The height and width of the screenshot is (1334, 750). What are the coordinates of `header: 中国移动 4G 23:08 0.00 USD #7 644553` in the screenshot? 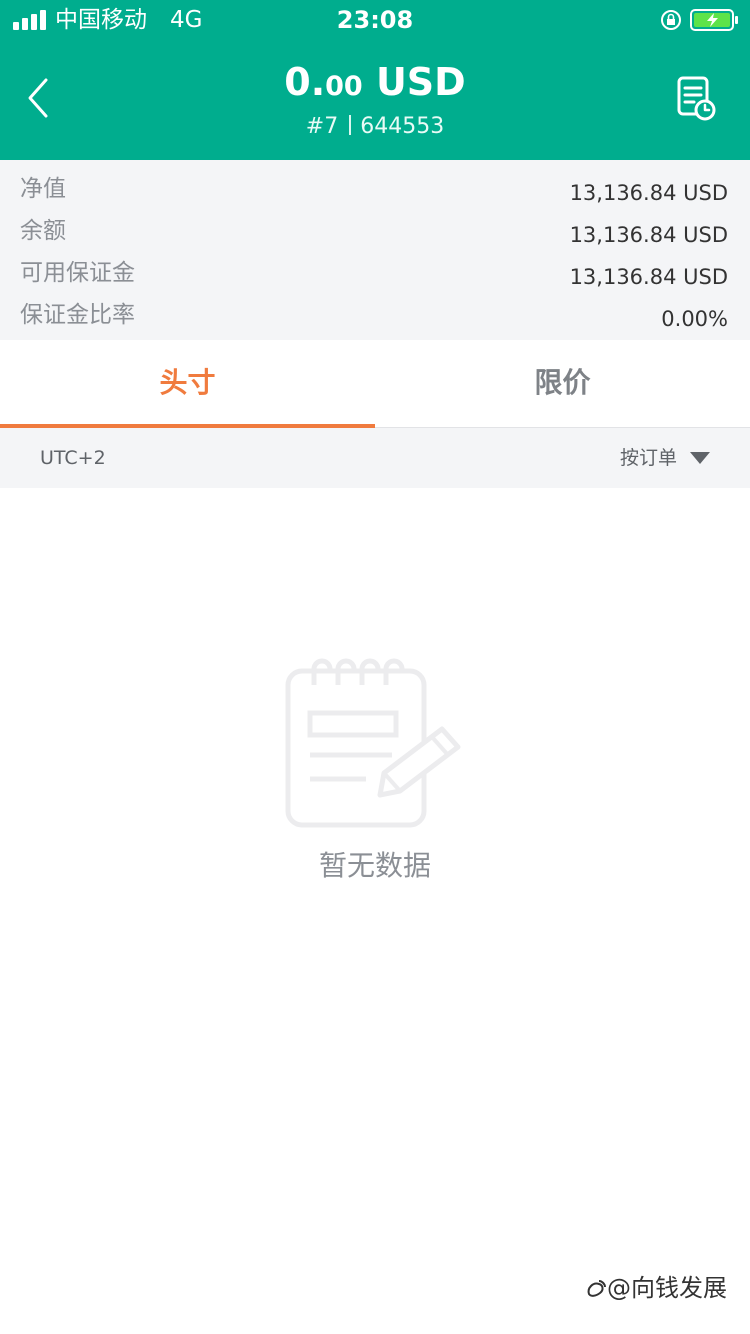 It's located at (375, 80).